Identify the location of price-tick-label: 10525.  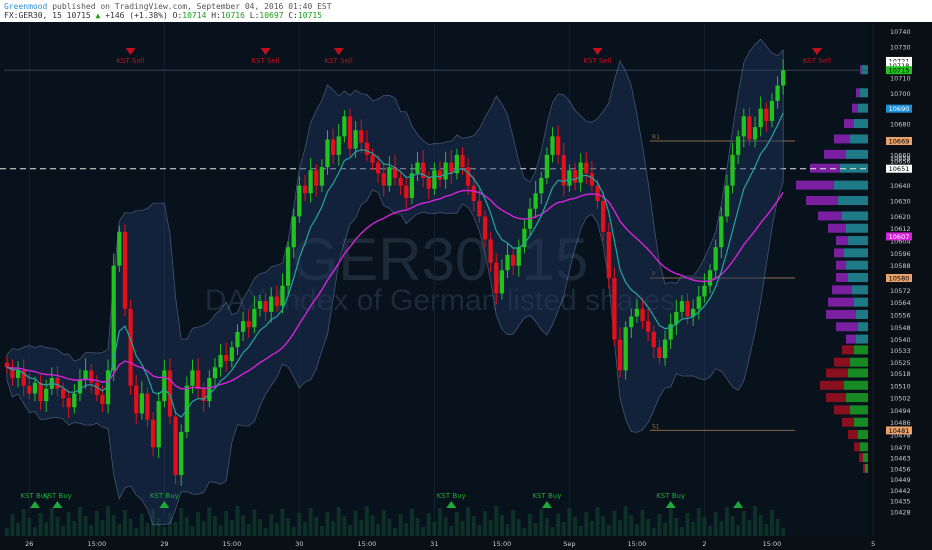
(900, 363).